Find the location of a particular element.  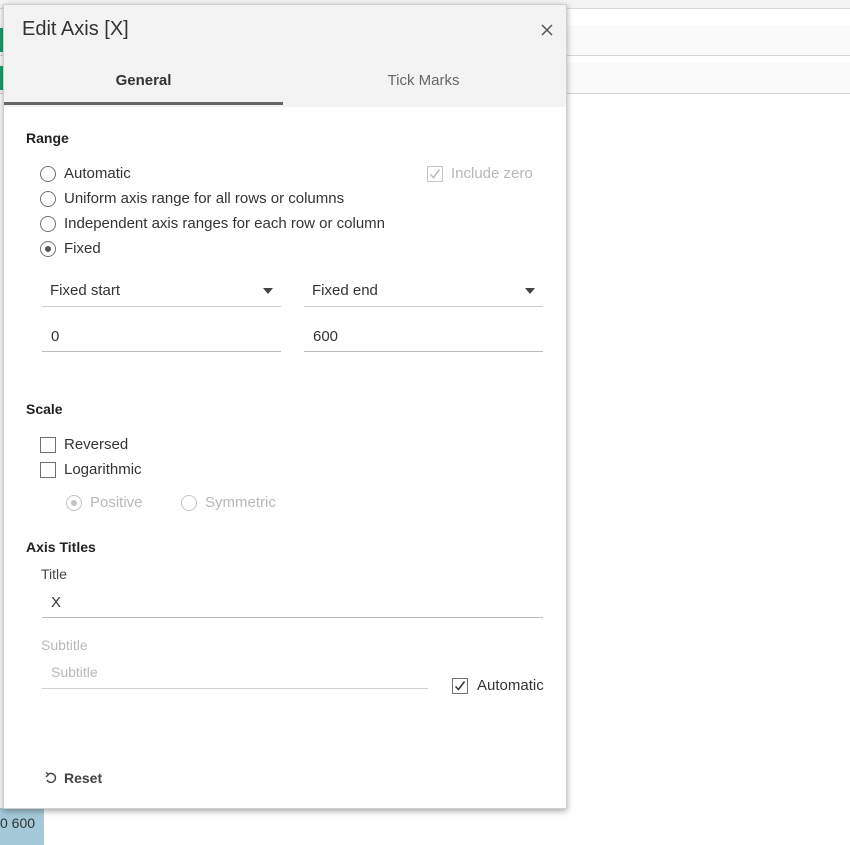

automatic-subtitle-checkbox is located at coordinates (460, 686).